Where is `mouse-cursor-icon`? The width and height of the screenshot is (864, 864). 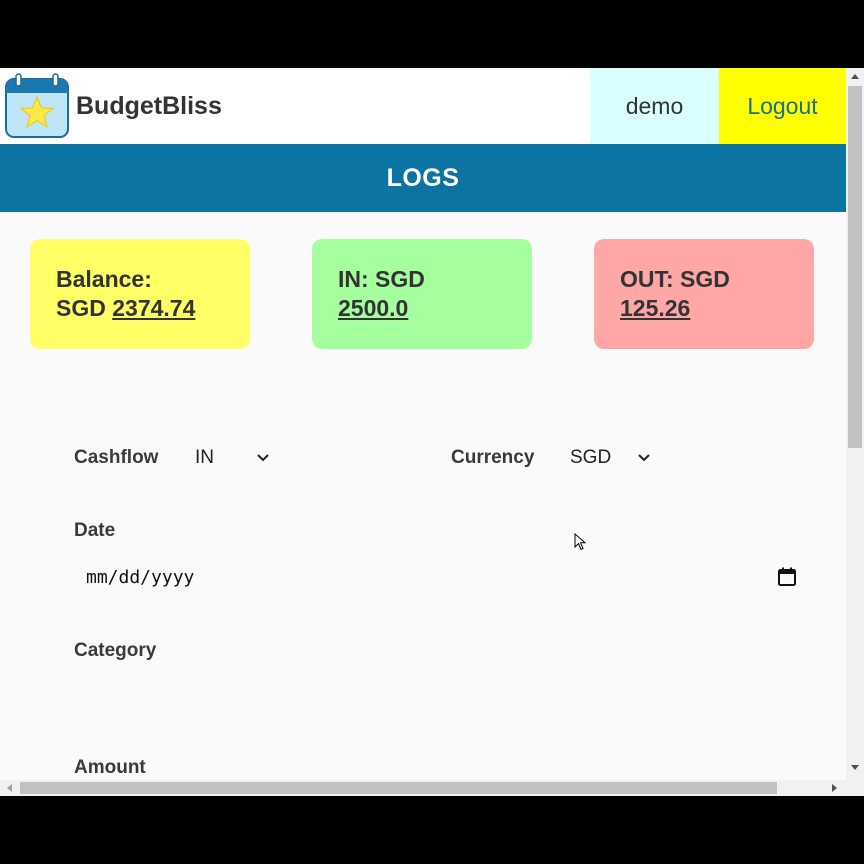
mouse-cursor-icon is located at coordinates (580, 542).